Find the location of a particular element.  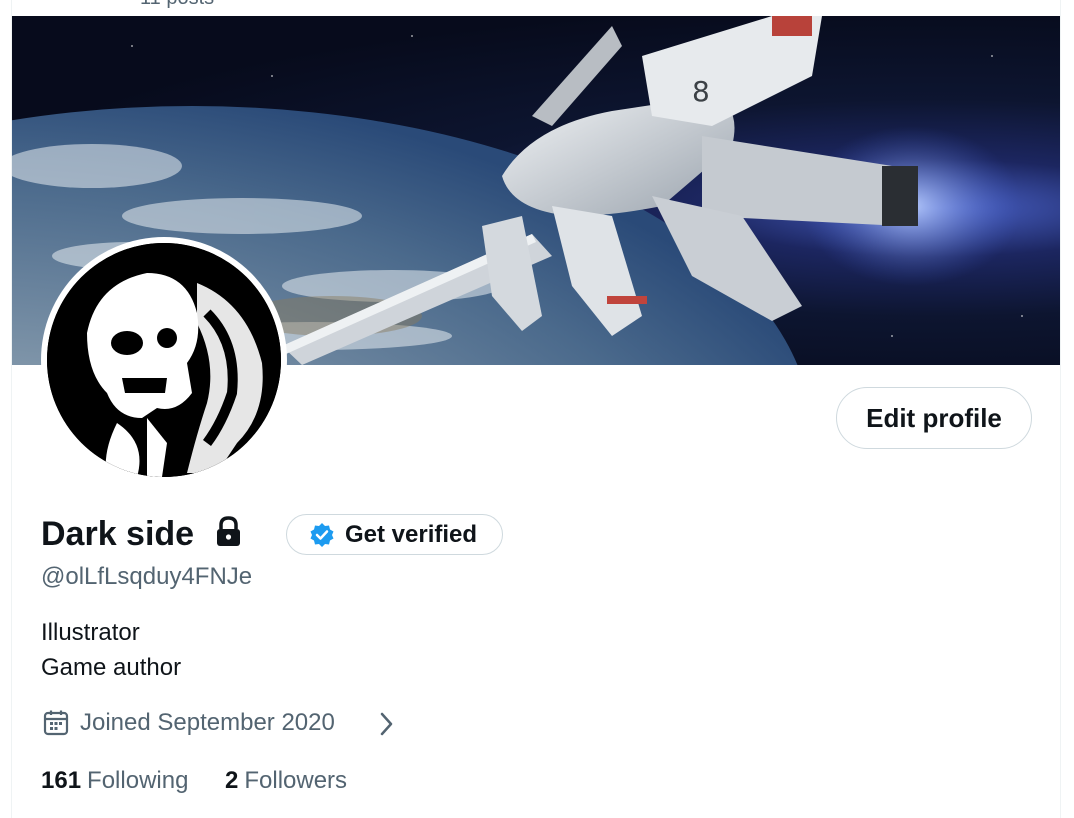

posts-count: 11 posts is located at coordinates (177, 5).